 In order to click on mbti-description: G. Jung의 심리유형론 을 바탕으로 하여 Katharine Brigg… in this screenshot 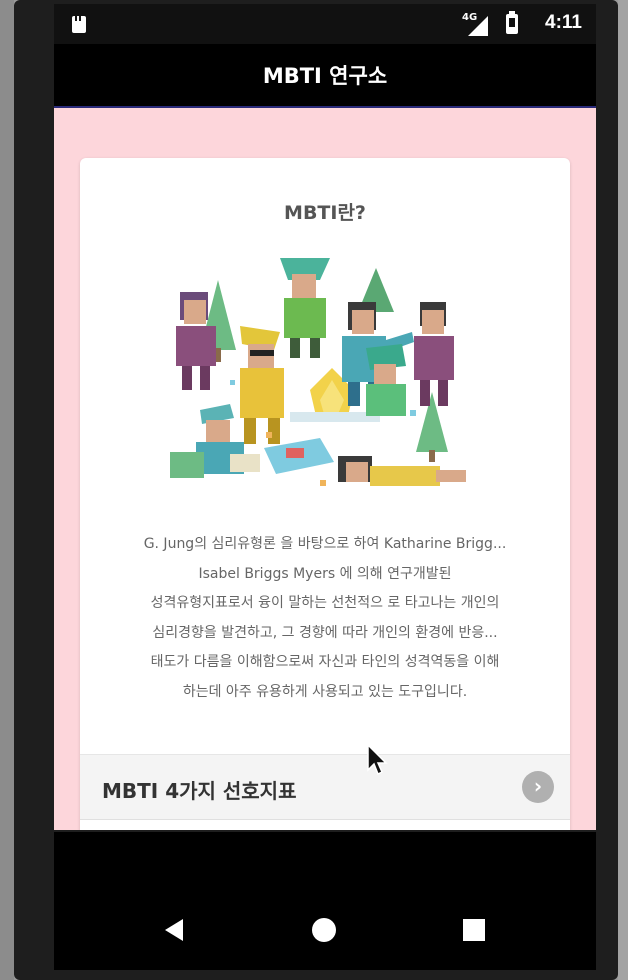, I will do `click(325, 618)`.